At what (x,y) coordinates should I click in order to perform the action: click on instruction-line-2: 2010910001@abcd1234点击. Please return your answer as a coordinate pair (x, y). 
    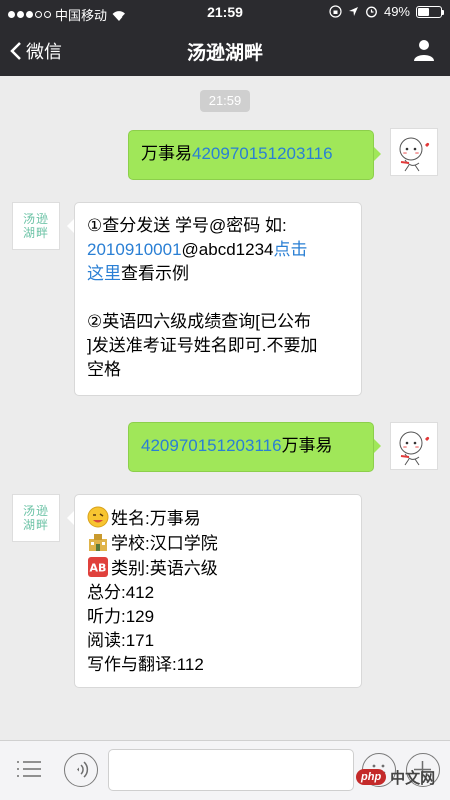
    Looking at the image, I should click on (197, 249).